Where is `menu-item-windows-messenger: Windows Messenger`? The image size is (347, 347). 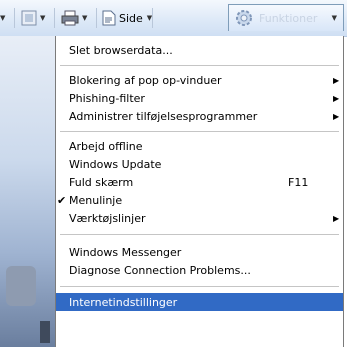
menu-item-windows-messenger: Windows Messenger is located at coordinates (199, 252).